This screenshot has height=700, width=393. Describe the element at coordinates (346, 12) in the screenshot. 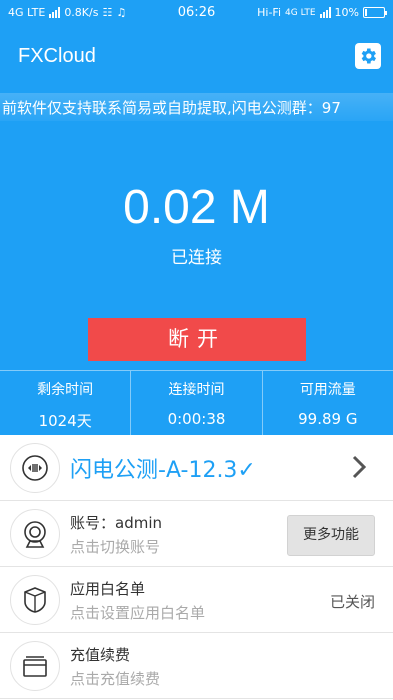

I see `battery-percent: 10%` at that location.